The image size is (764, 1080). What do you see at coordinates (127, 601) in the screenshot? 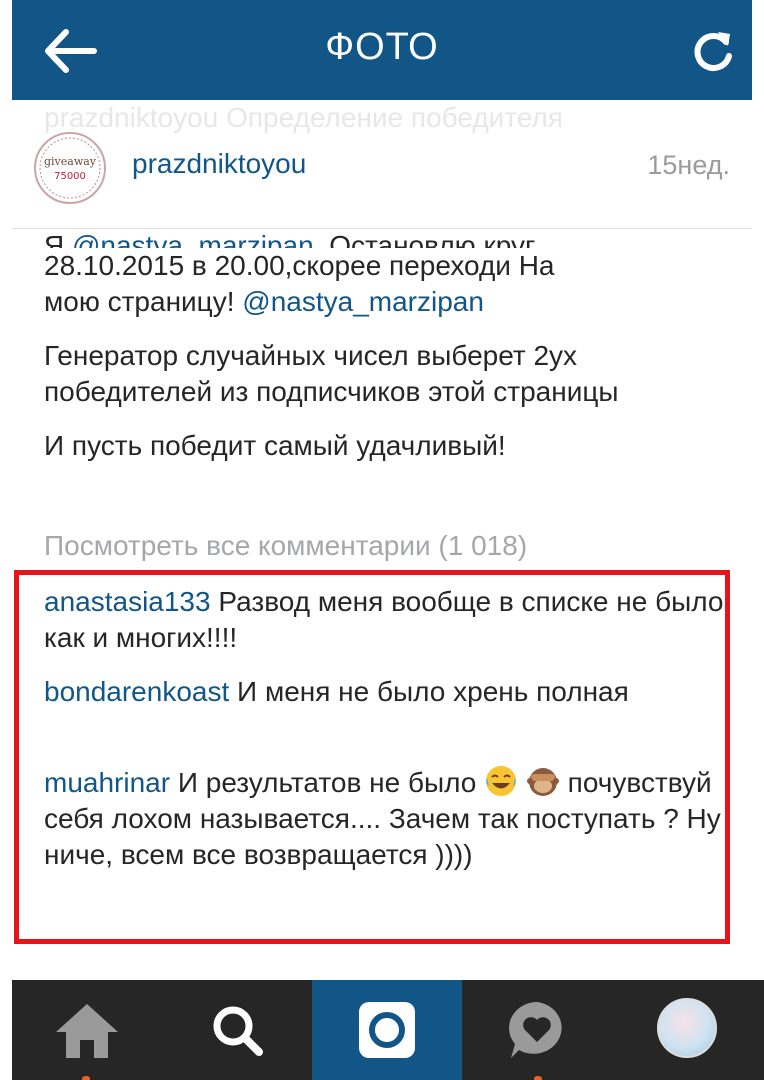
I see `comment-author: anastasia133` at bounding box center [127, 601].